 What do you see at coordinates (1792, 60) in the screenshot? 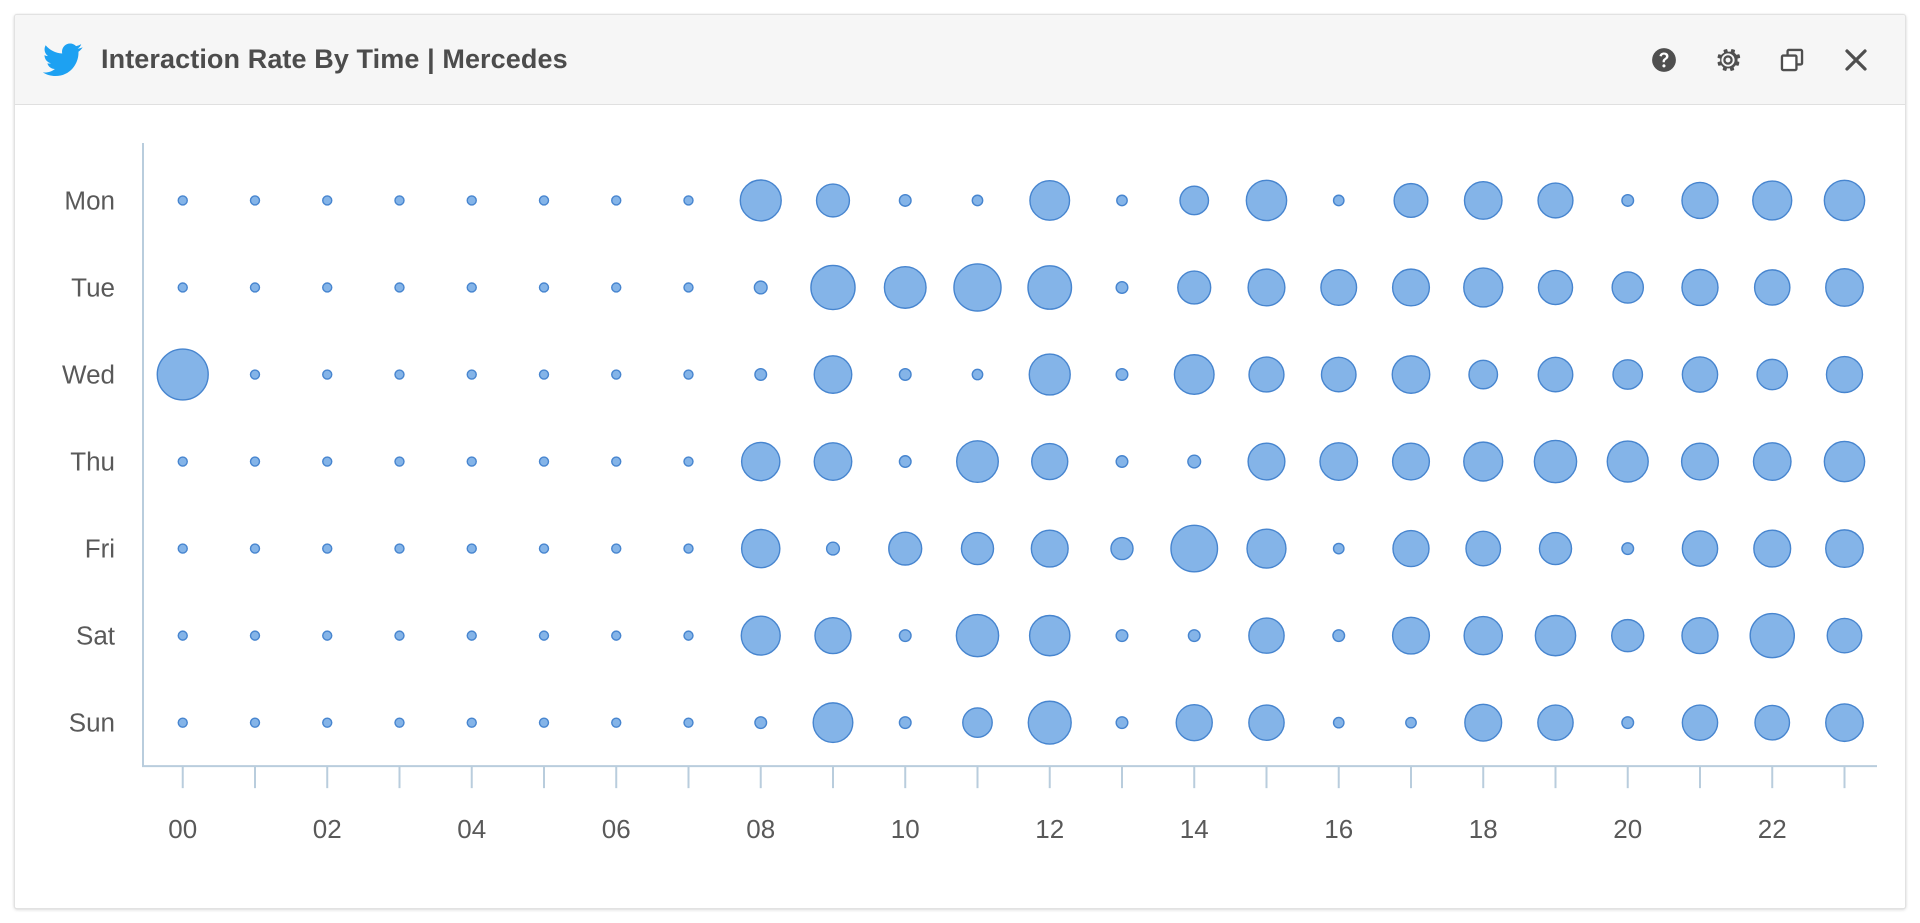
I see `duplicate-button` at bounding box center [1792, 60].